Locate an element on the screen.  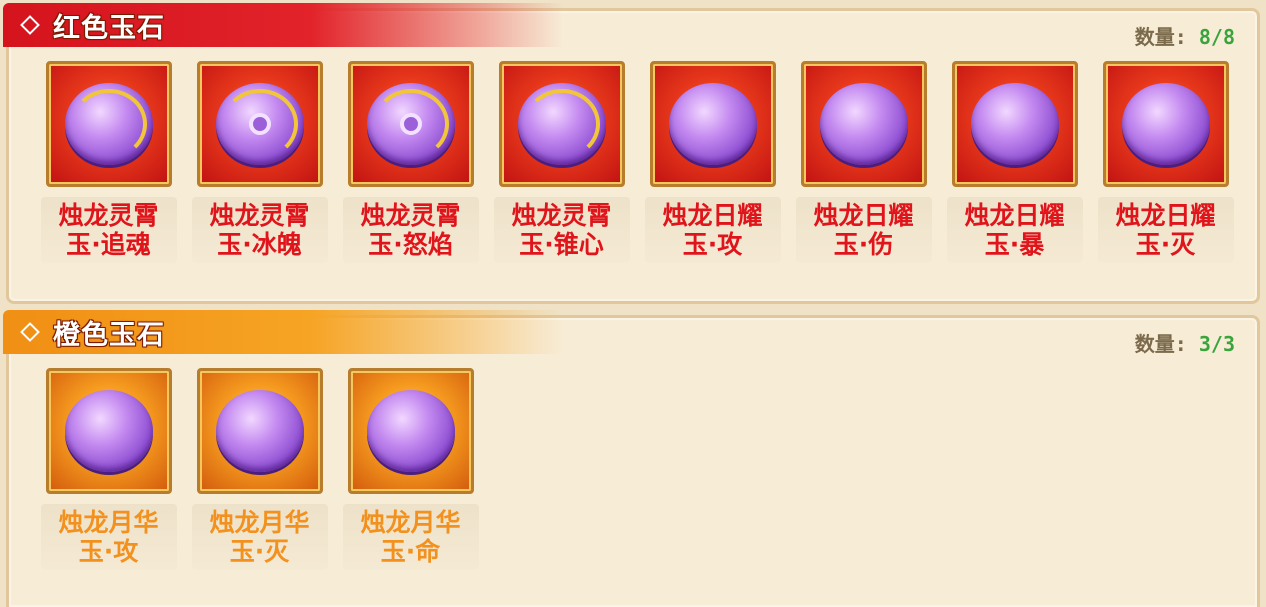
jade-item: 烛龙灵霄 玉·冰魄 is located at coordinates (259, 162).